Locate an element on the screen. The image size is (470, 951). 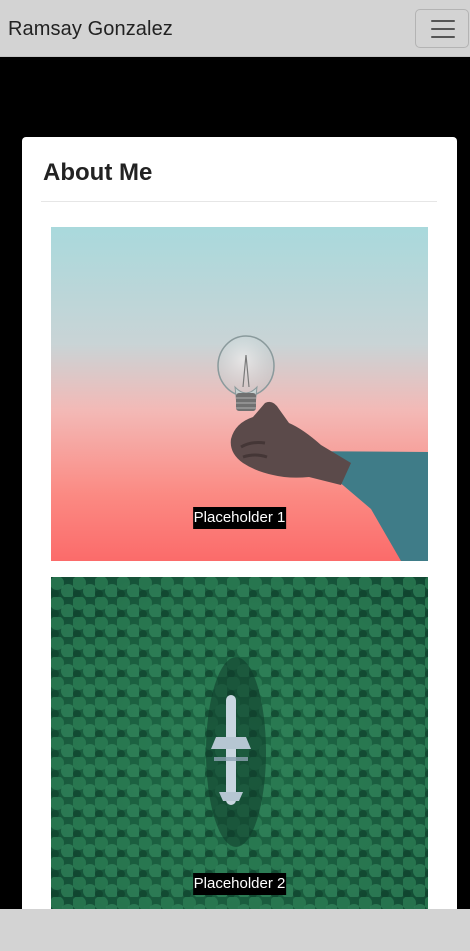
carousel-caption-1: Placeholder 1 is located at coordinates (239, 518).